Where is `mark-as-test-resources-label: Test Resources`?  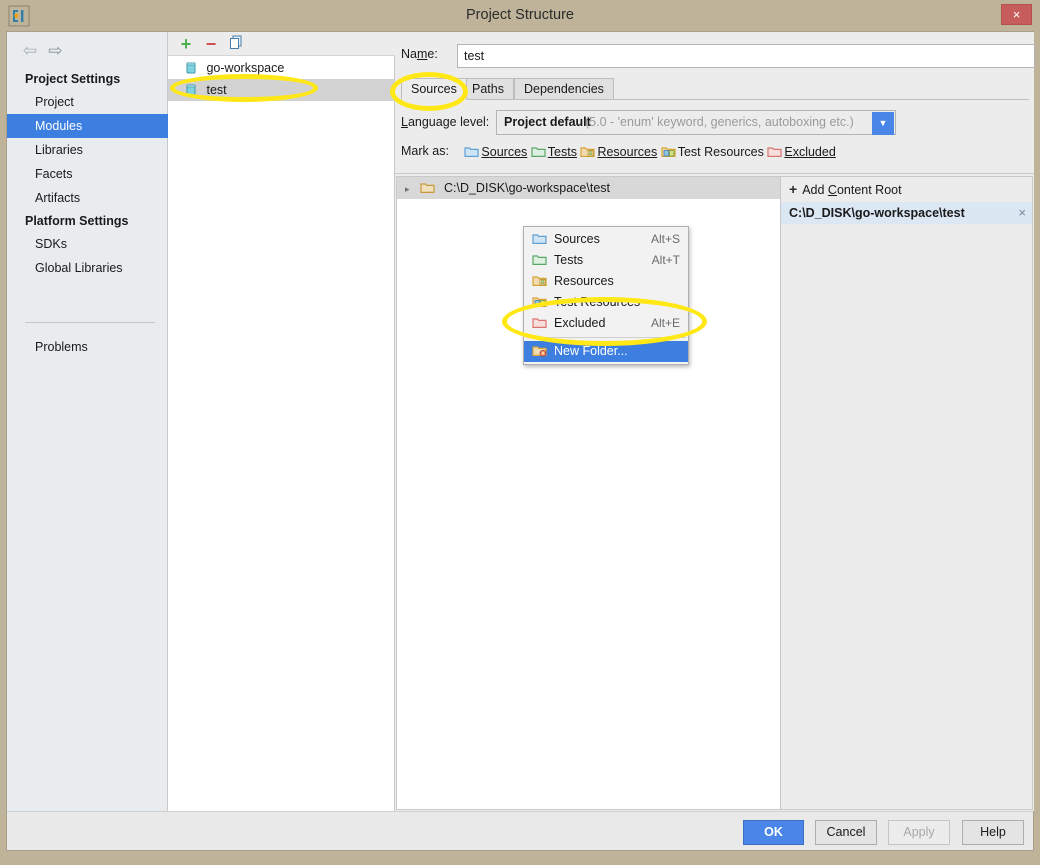 mark-as-test-resources-label: Test Resources is located at coordinates (720, 151).